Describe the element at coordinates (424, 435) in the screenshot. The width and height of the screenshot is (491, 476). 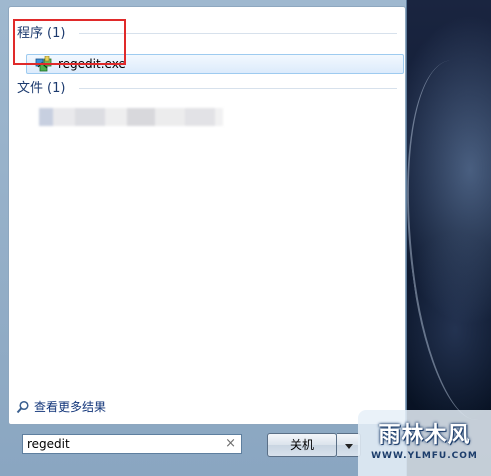
I see `watermark-title: 雨林木风` at that location.